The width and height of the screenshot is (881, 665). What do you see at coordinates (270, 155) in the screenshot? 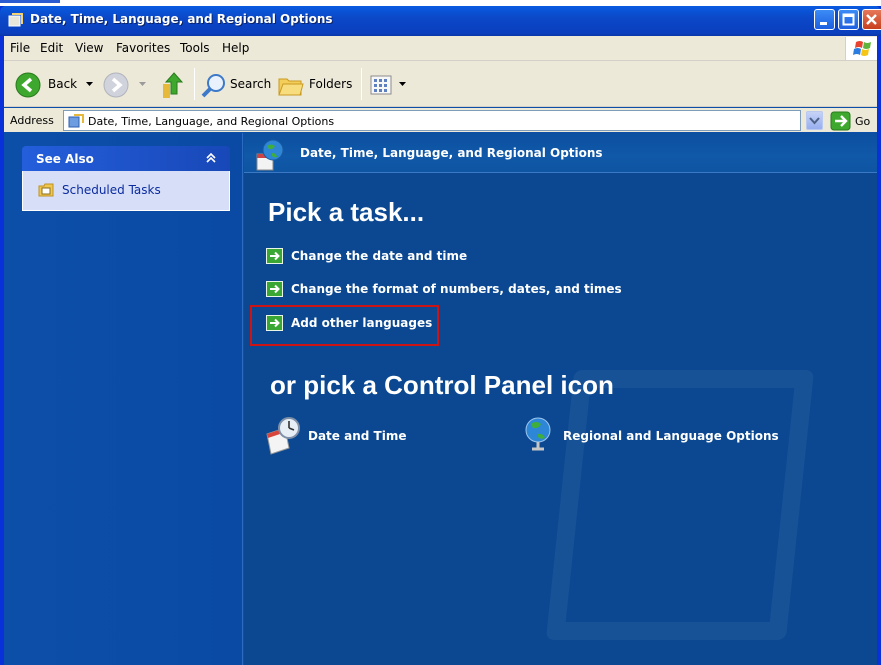
I see `globe-calendar-icon` at bounding box center [270, 155].